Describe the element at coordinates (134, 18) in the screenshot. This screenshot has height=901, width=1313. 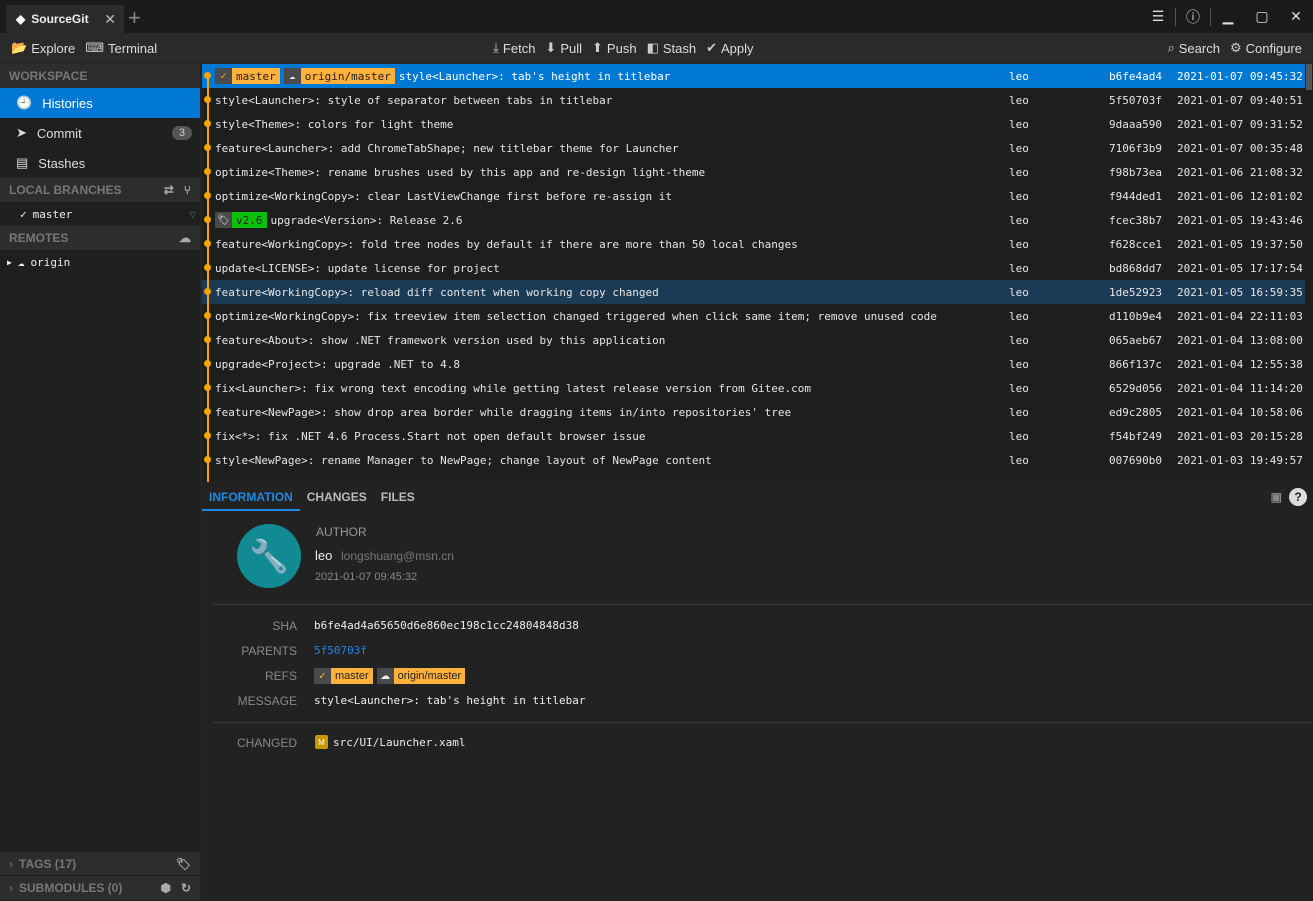
I see `add-tab-button: +` at that location.